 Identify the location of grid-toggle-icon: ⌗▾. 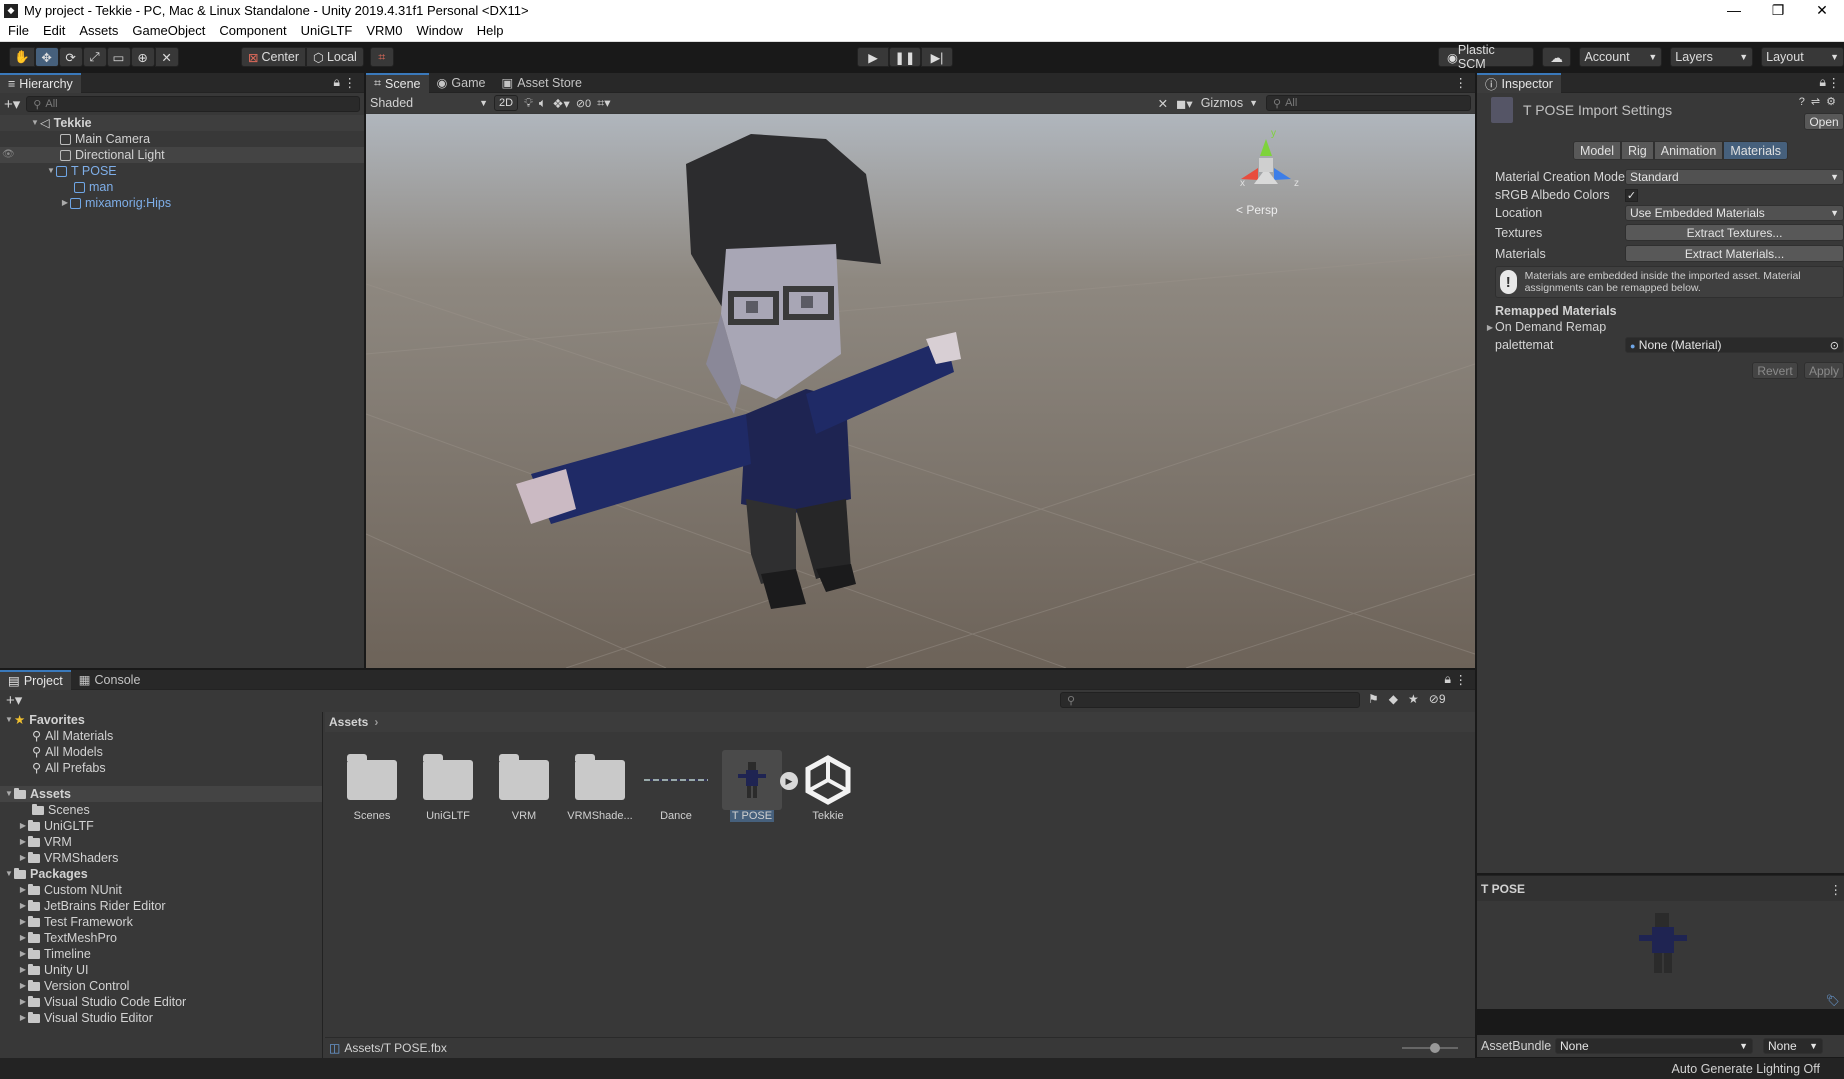
(603, 103).